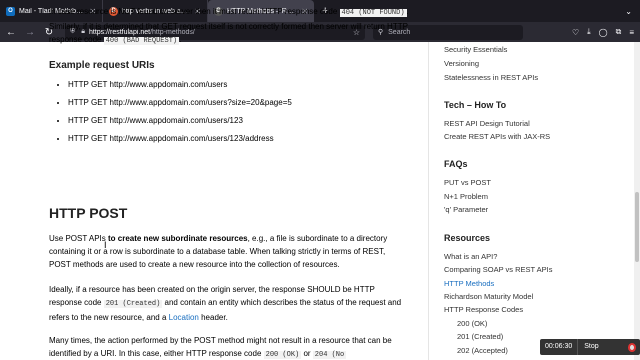 The height and width of the screenshot is (360, 640). Describe the element at coordinates (184, 317) in the screenshot. I see `location-link: Location` at that location.